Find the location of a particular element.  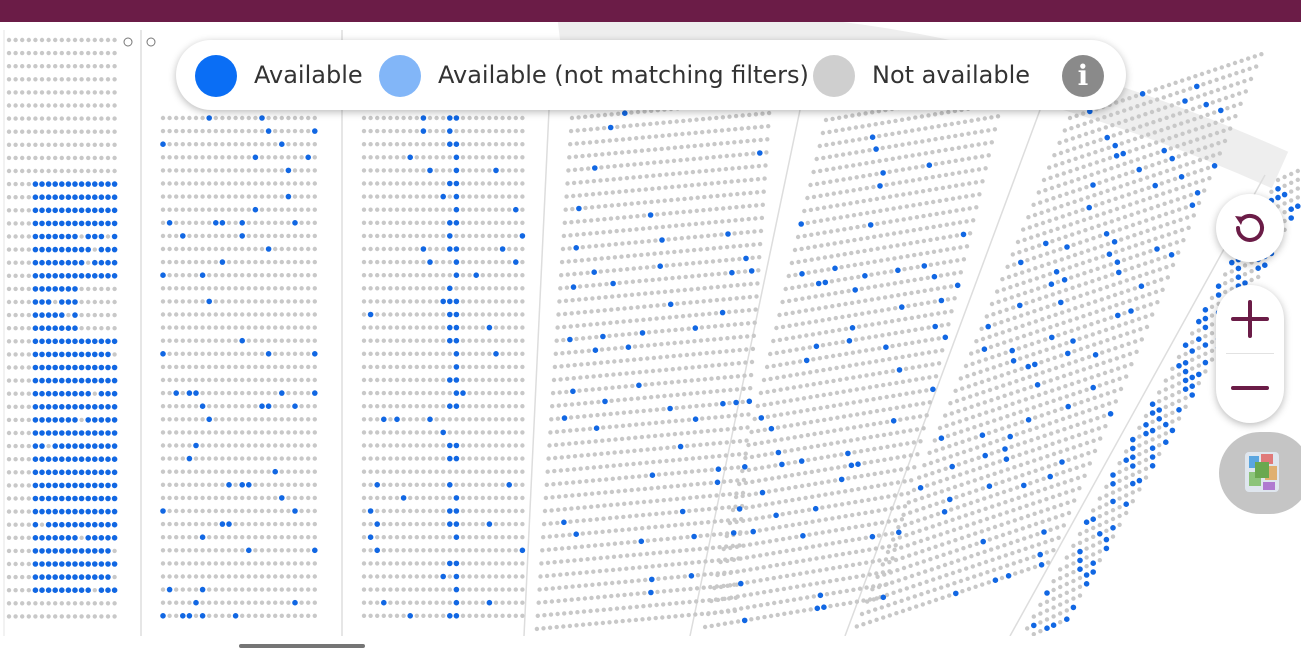

zoom-controls is located at coordinates (1250, 354).